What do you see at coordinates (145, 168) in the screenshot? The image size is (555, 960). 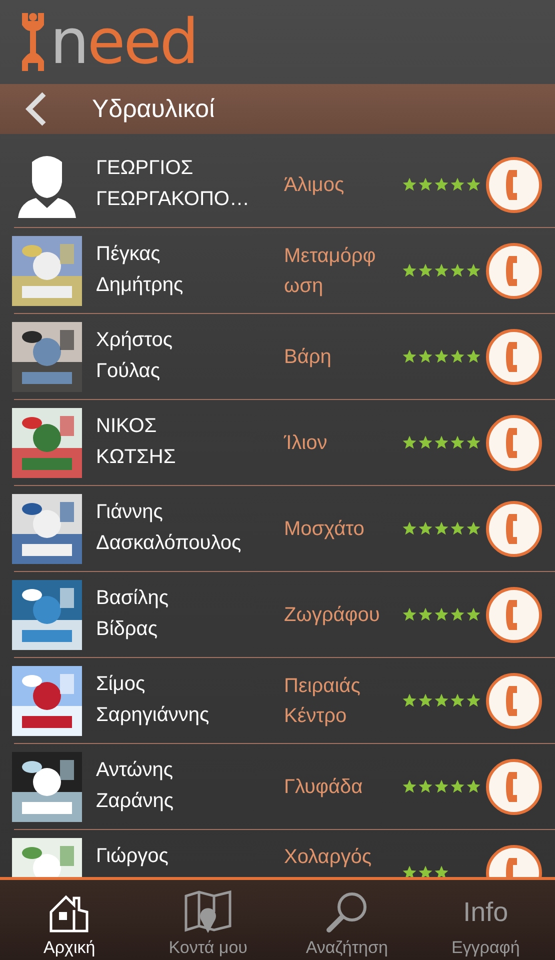 I see `person-name: ΓΕΩΡΓΙΟΣ` at bounding box center [145, 168].